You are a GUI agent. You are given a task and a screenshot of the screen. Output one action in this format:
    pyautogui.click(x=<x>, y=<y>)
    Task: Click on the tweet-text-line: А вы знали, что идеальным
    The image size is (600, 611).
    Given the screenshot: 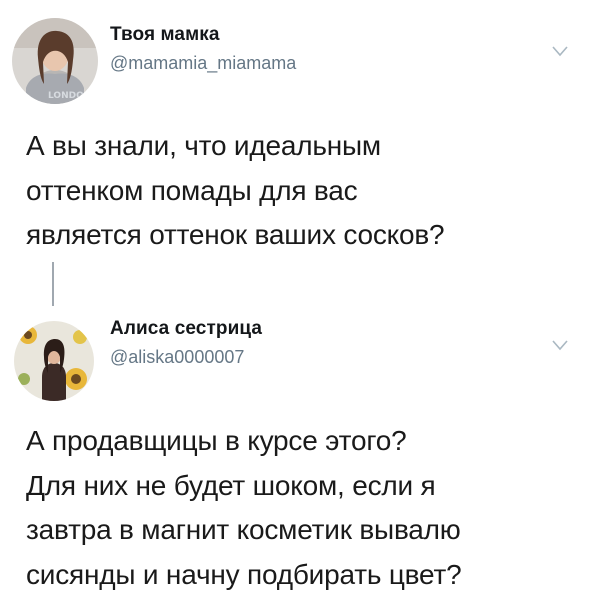 What is the action you would take?
    pyautogui.click(x=203, y=145)
    